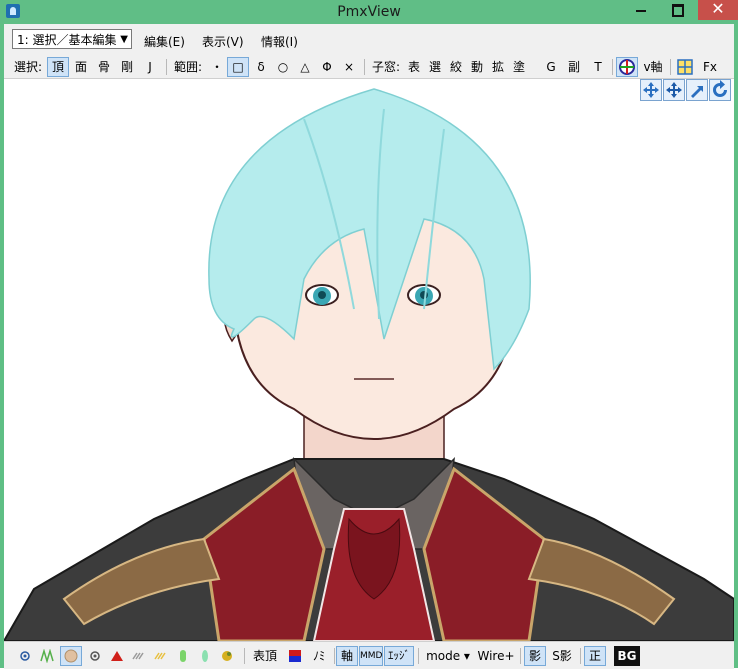  I want to click on leaf-icon, so click(205, 656).